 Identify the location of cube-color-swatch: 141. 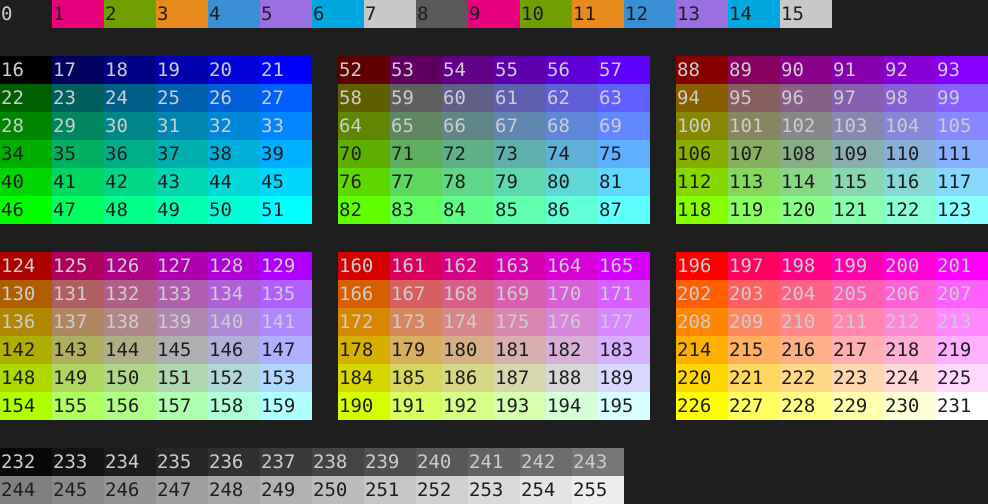
(286, 322).